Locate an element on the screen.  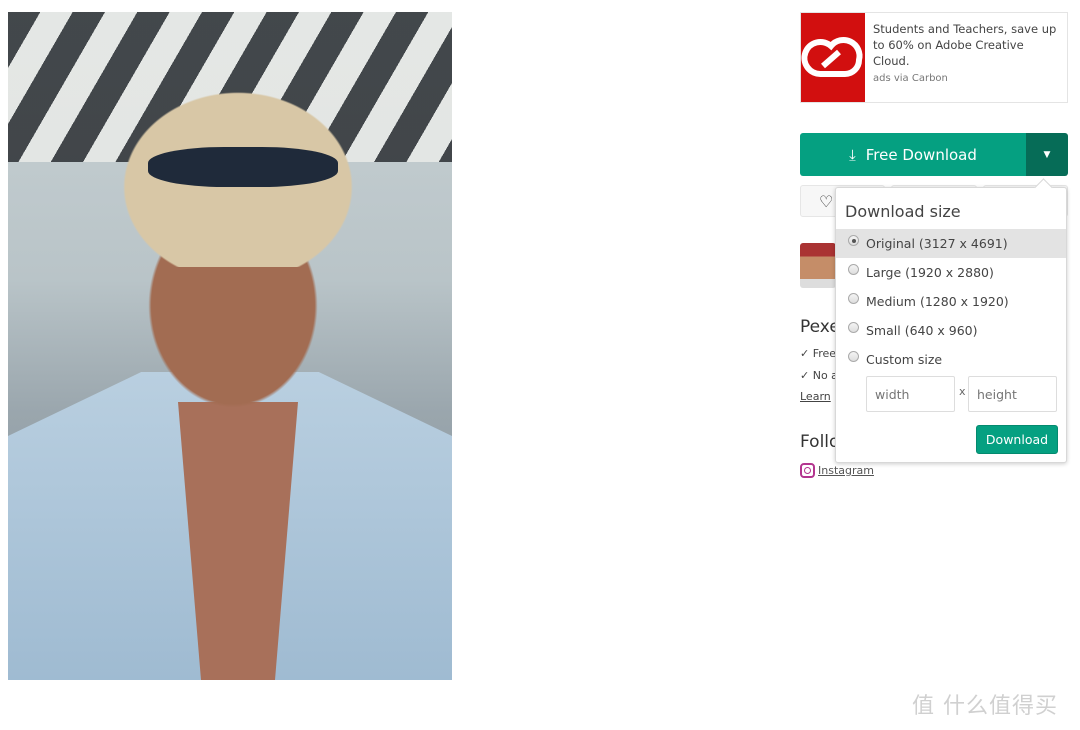
instagram-label: Instagram is located at coordinates (846, 470).